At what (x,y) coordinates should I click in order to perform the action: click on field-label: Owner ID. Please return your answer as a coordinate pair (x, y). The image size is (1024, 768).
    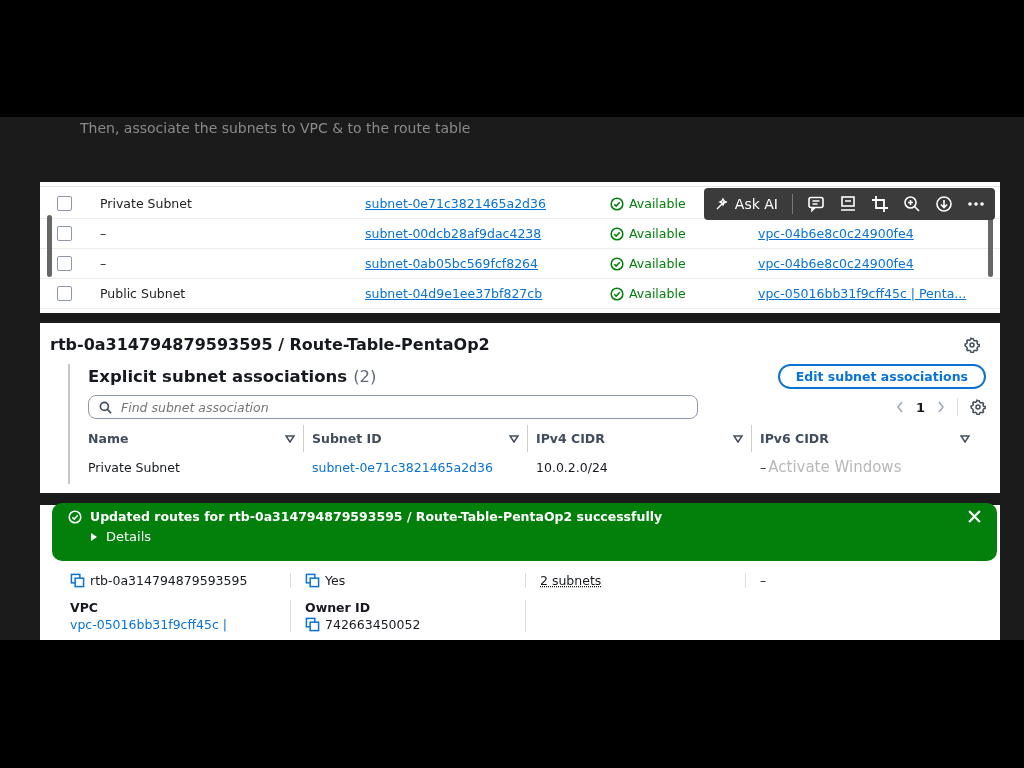
    Looking at the image, I should click on (338, 607).